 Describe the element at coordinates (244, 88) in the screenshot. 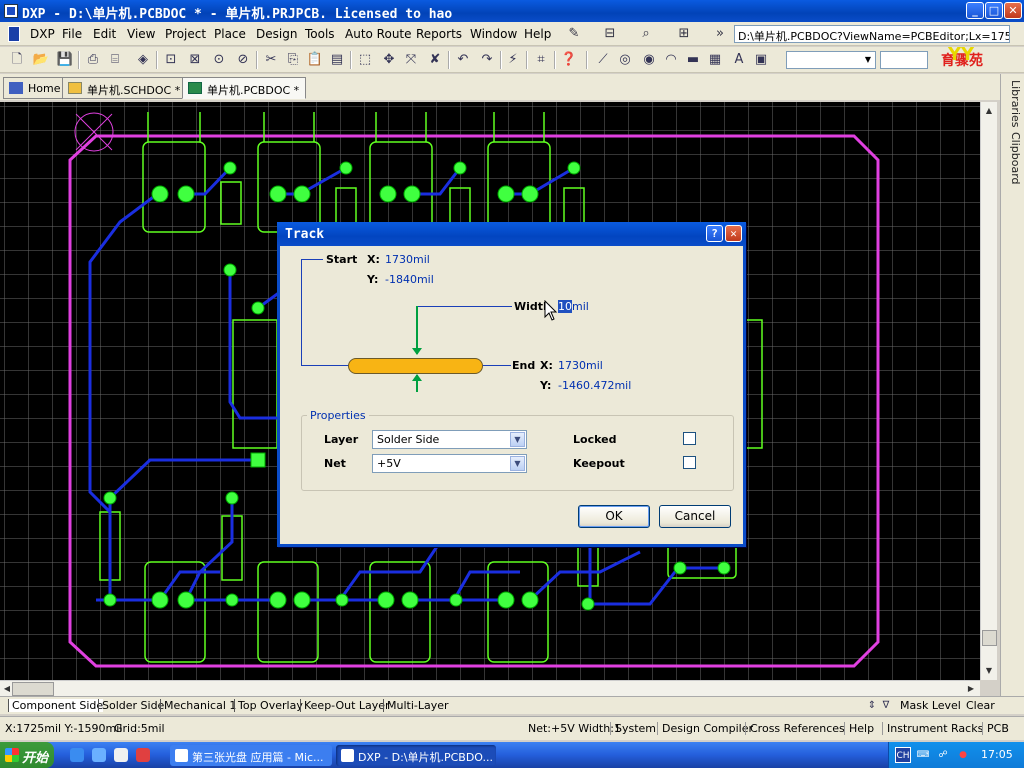

I see `tab-pcb: 单片机.PCBDOC *` at that location.